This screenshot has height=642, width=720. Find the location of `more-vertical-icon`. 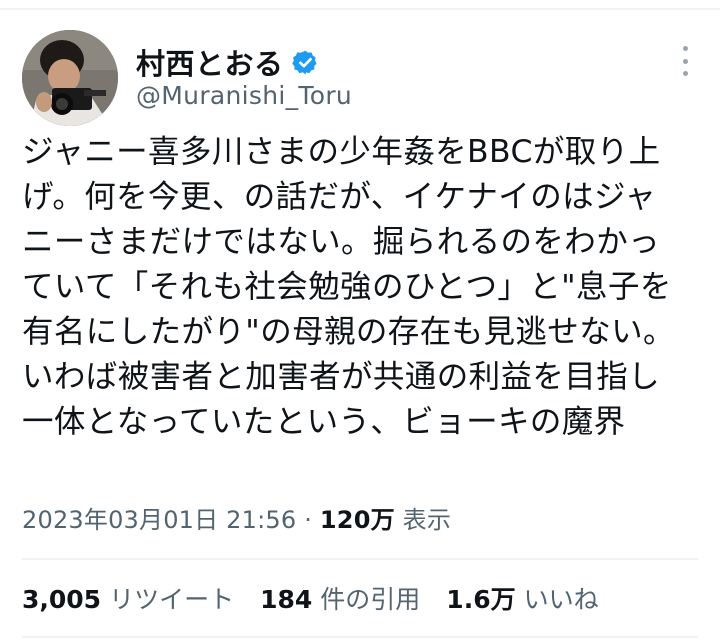

more-vertical-icon is located at coordinates (685, 61).